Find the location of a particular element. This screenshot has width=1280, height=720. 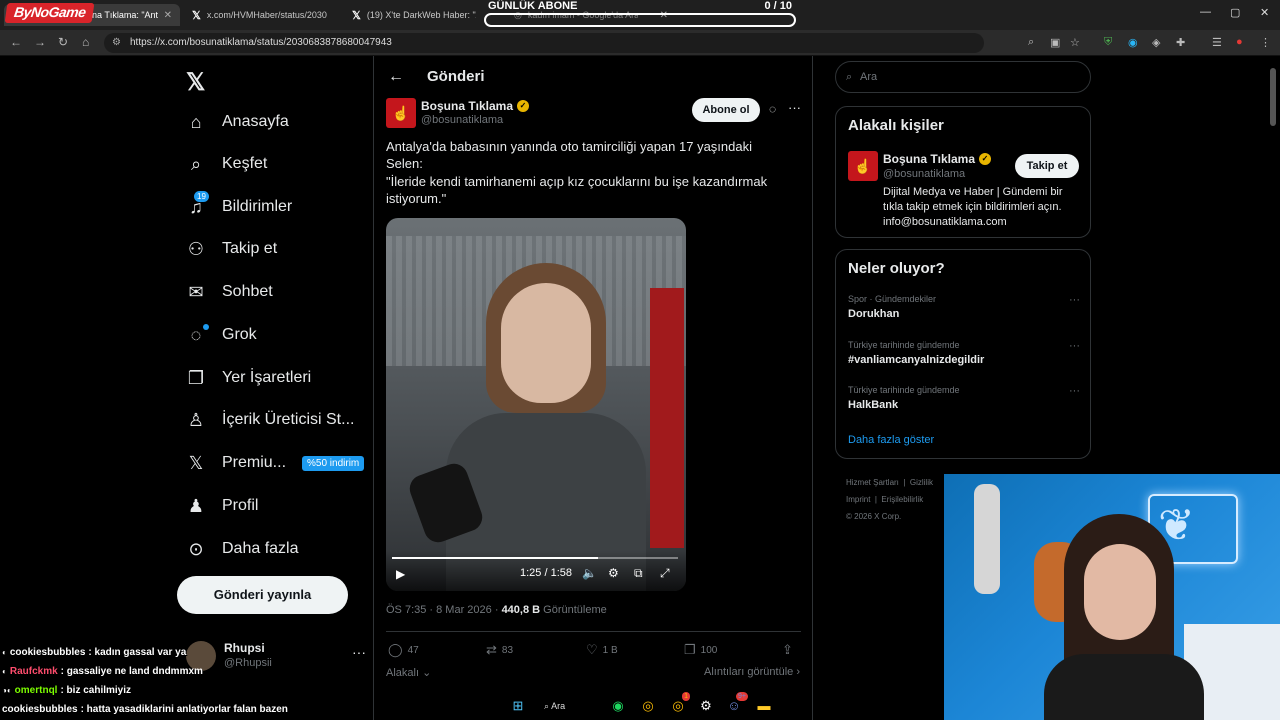

back-arrow-icon: ← is located at coordinates (396, 77).